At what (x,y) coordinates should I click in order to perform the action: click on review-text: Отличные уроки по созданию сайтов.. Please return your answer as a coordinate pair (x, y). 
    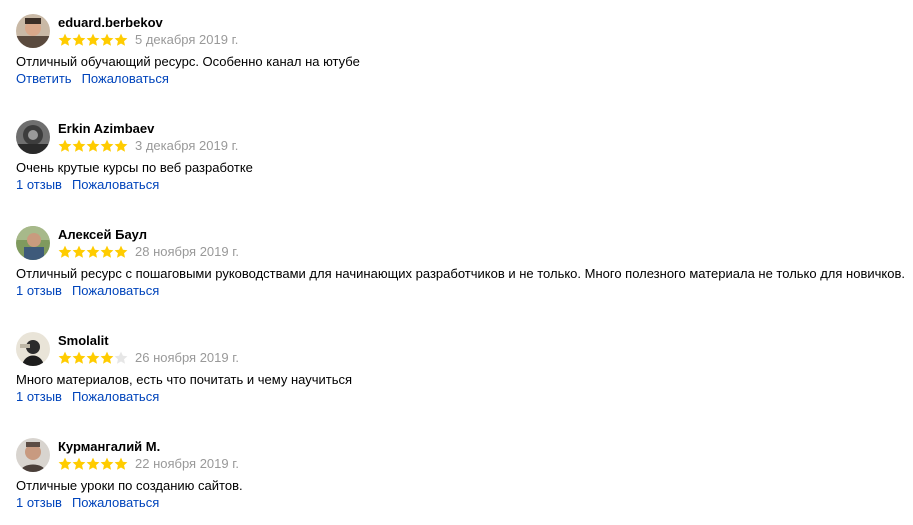
    Looking at the image, I should click on (129, 485).